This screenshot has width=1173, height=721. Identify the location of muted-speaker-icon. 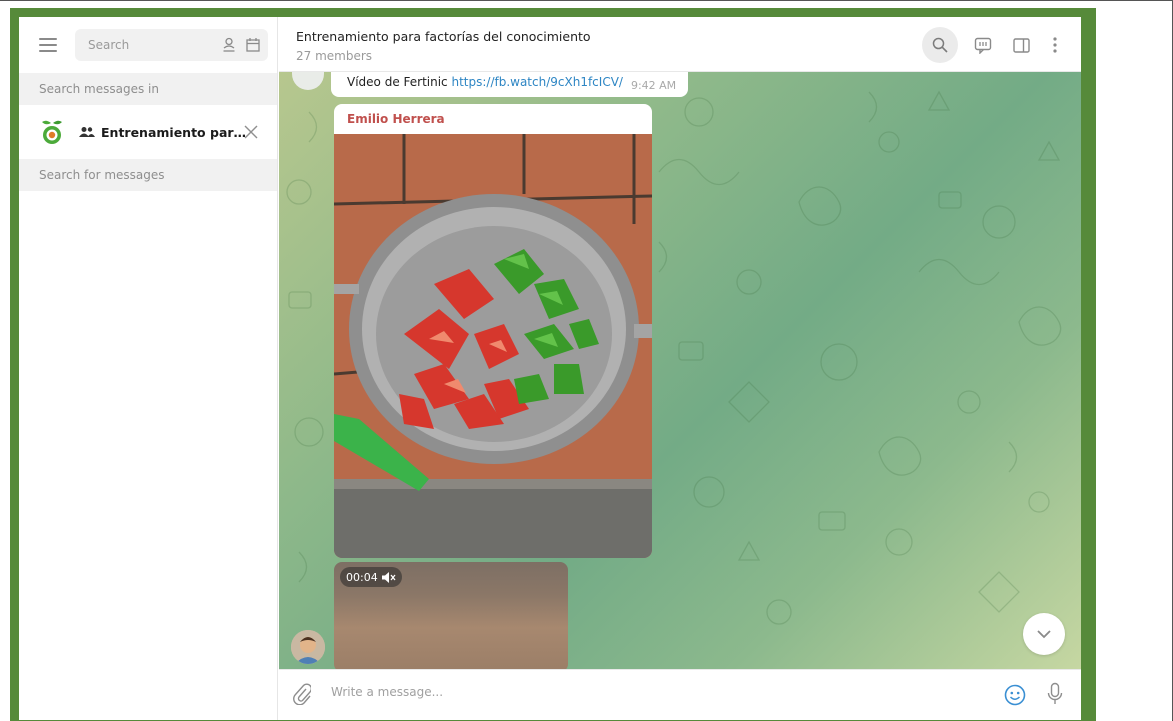
(388, 577).